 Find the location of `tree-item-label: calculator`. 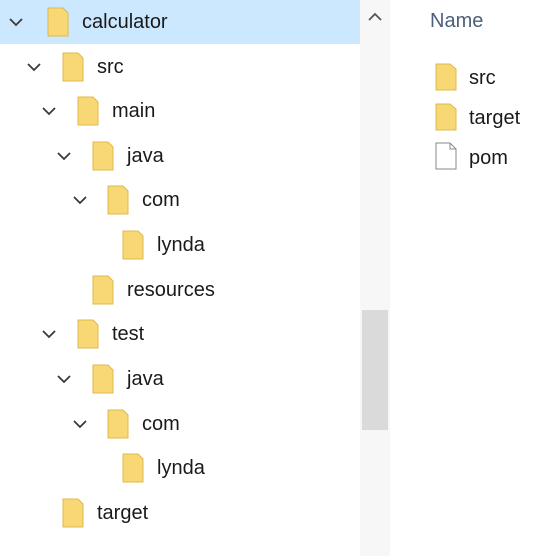

tree-item-label: calculator is located at coordinates (125, 22).